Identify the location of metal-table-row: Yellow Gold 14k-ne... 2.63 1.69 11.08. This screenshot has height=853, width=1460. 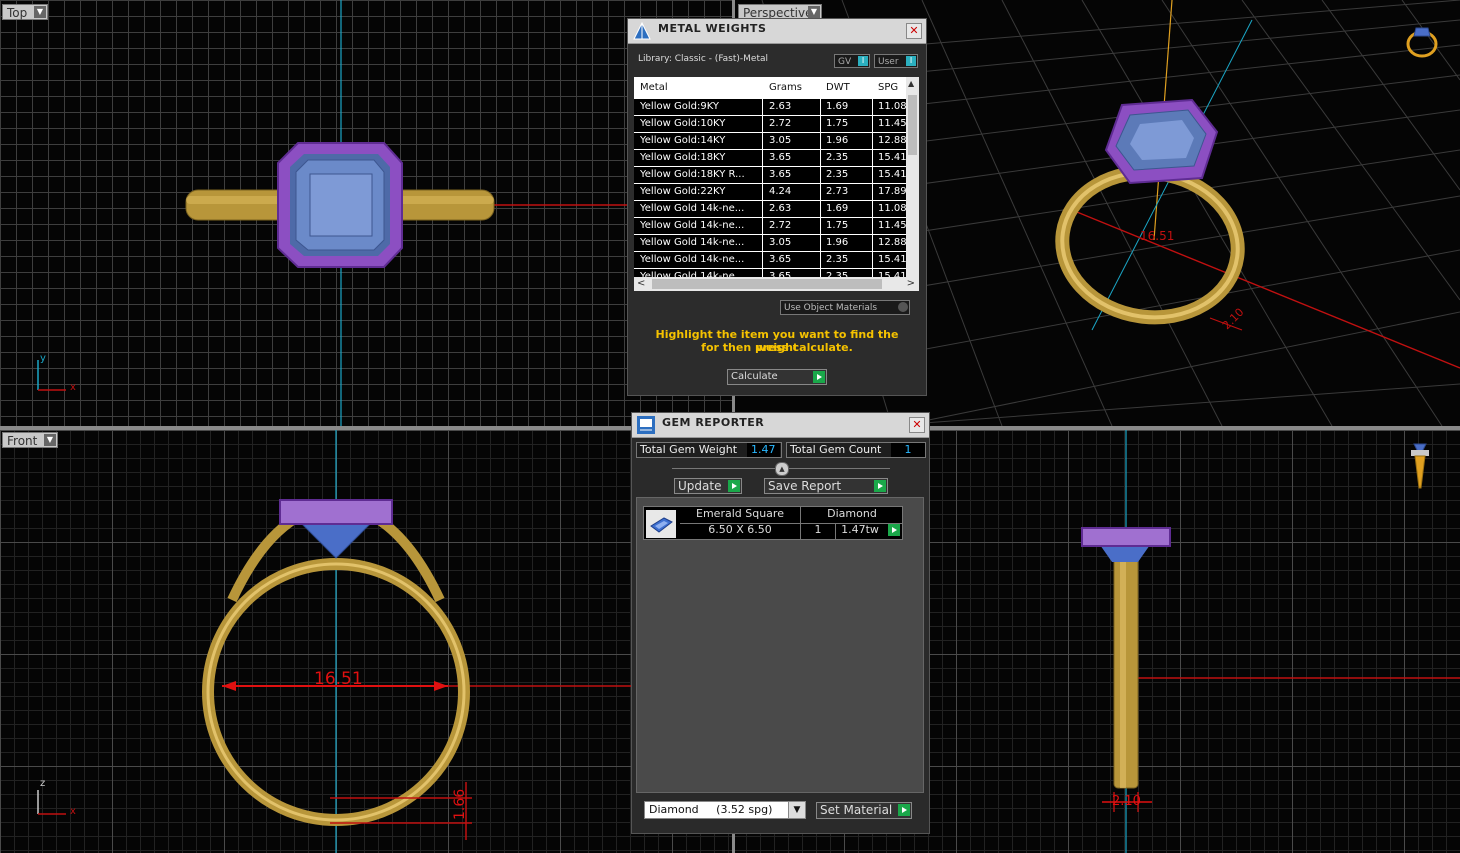
(770, 209).